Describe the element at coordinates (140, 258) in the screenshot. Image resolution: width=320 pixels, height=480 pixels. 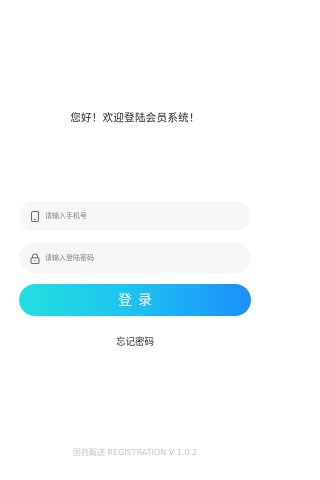
I see `password-input` at that location.